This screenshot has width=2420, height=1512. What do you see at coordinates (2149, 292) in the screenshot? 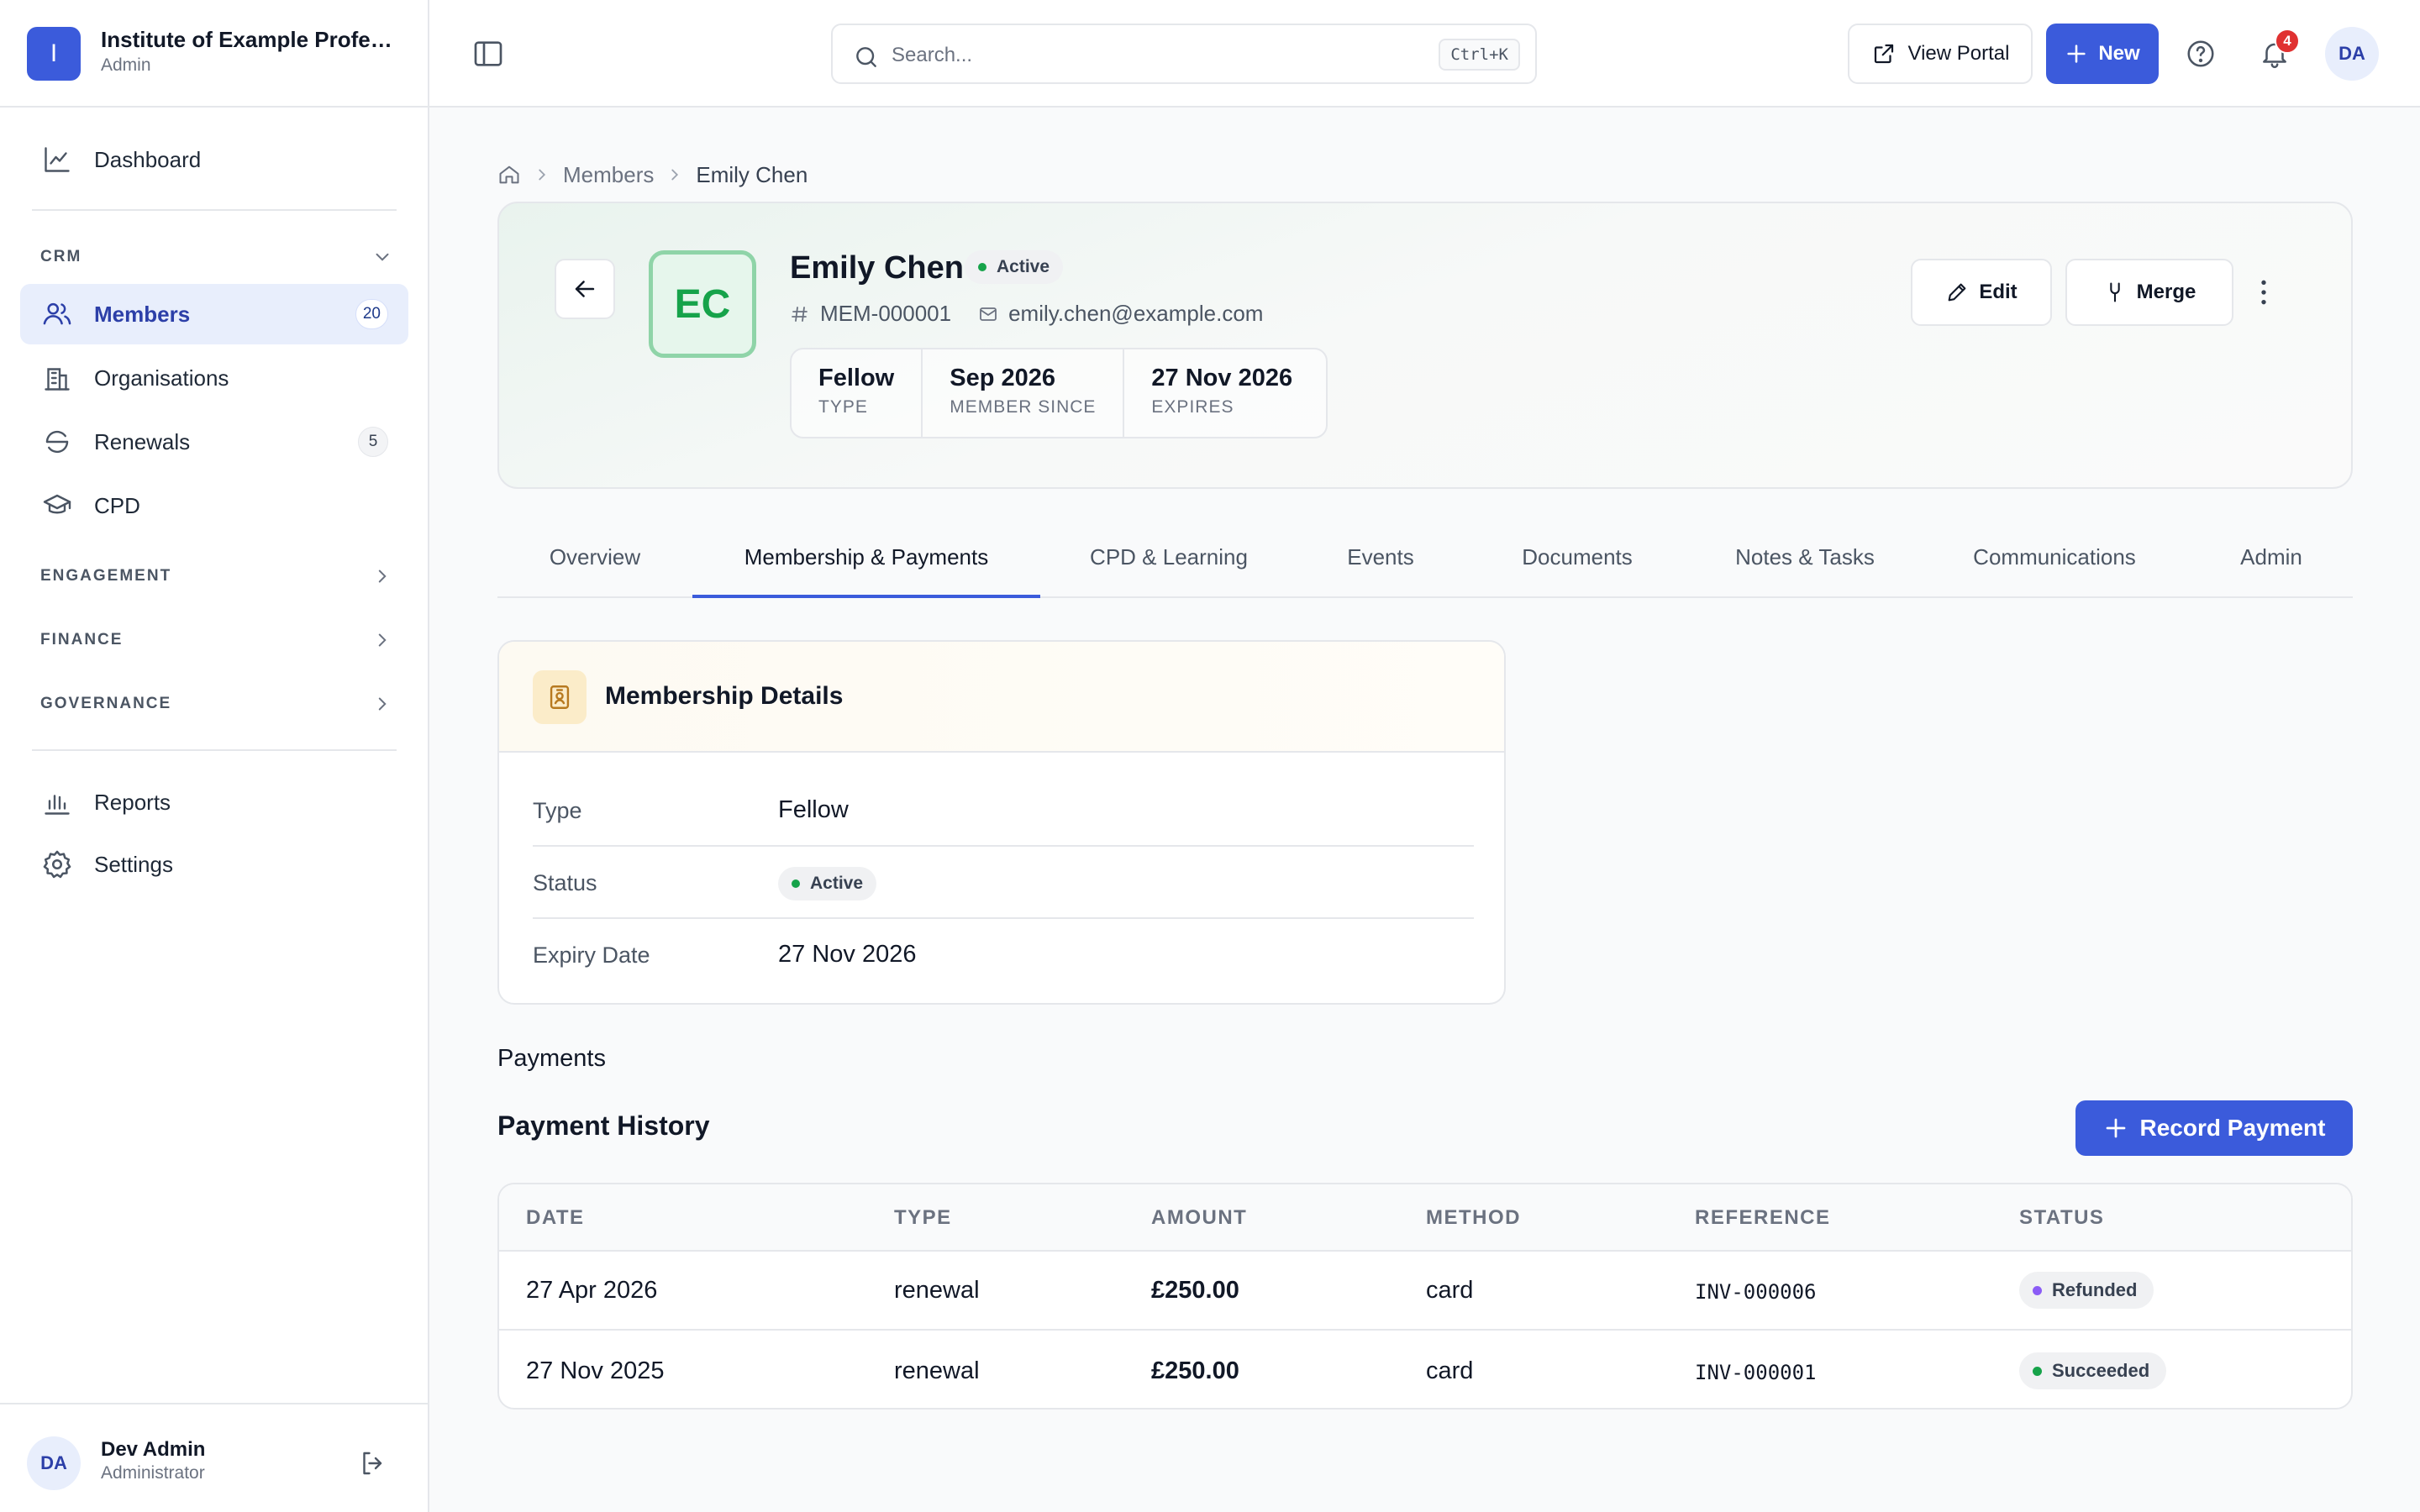
I see `merge-button: Merge` at bounding box center [2149, 292].